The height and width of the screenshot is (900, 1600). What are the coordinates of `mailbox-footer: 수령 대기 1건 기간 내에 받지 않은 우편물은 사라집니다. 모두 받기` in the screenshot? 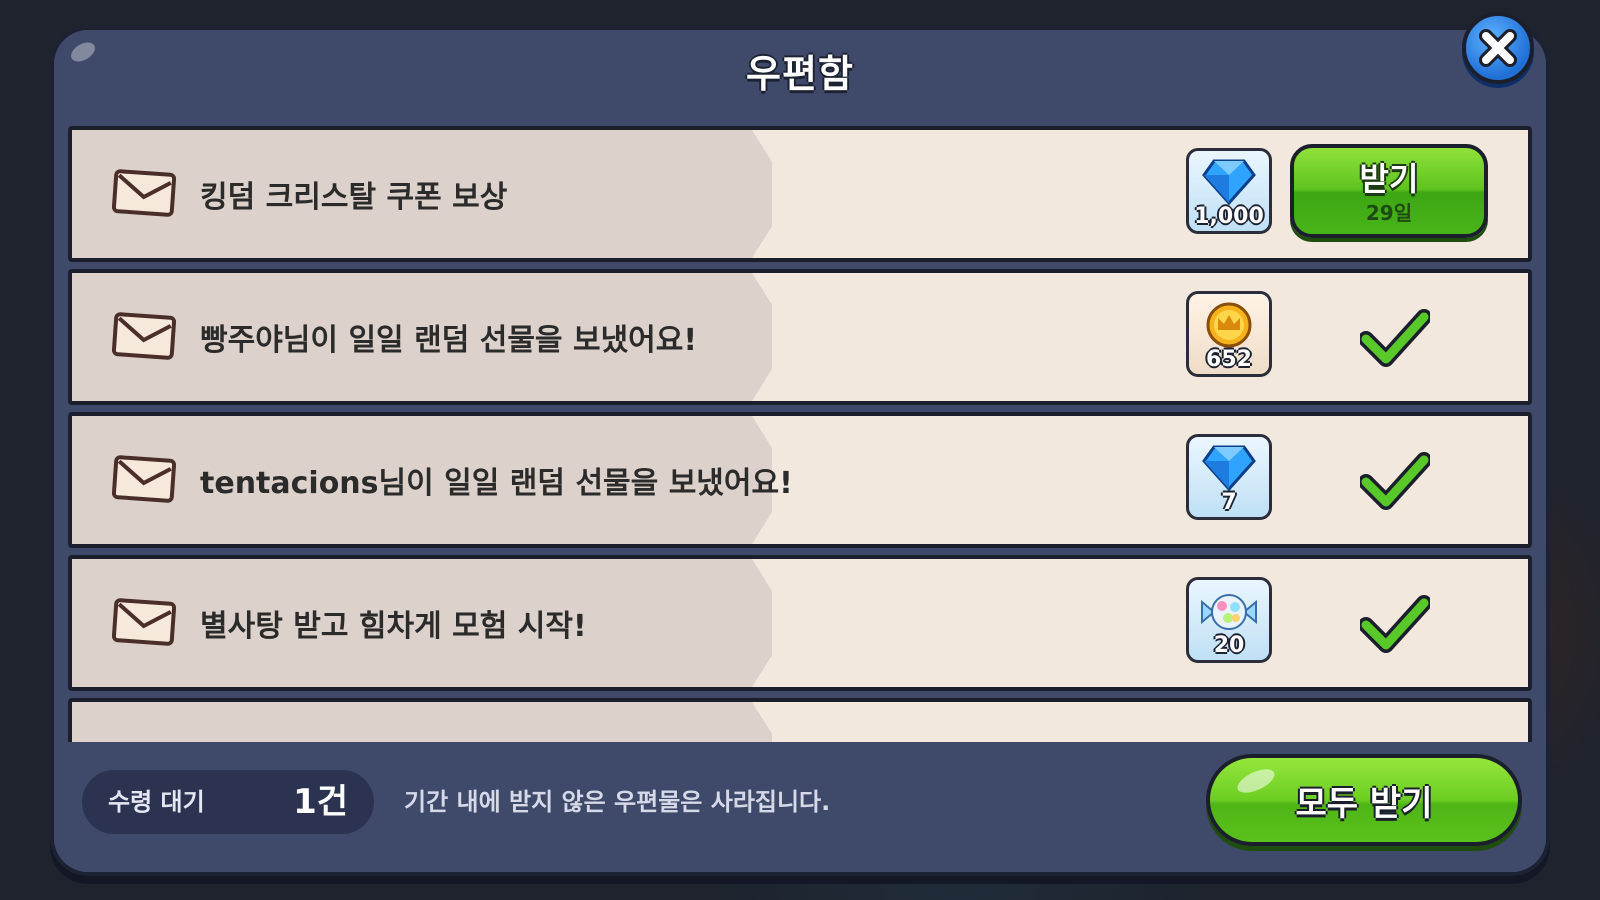 It's located at (800, 807).